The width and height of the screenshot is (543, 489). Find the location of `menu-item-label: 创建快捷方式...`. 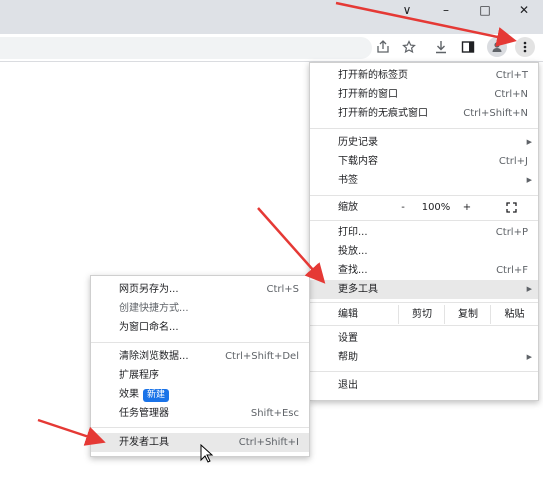

menu-item-label: 创建快捷方式... is located at coordinates (154, 308).